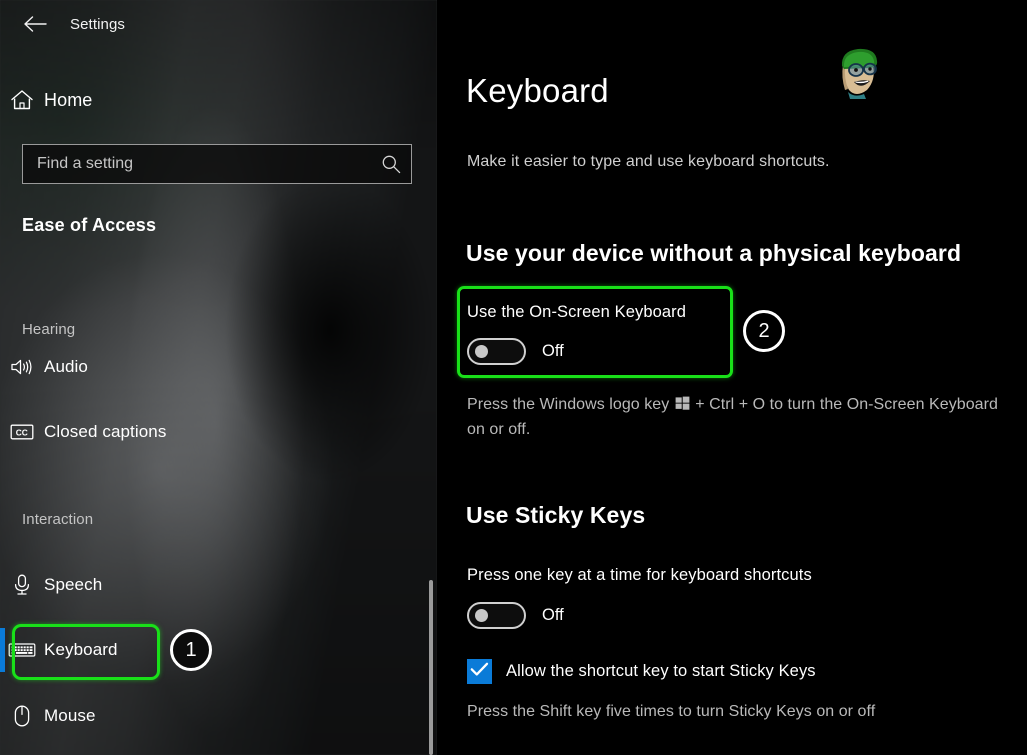 Image resolution: width=1027 pixels, height=755 pixels. I want to click on search-input, so click(197, 164).